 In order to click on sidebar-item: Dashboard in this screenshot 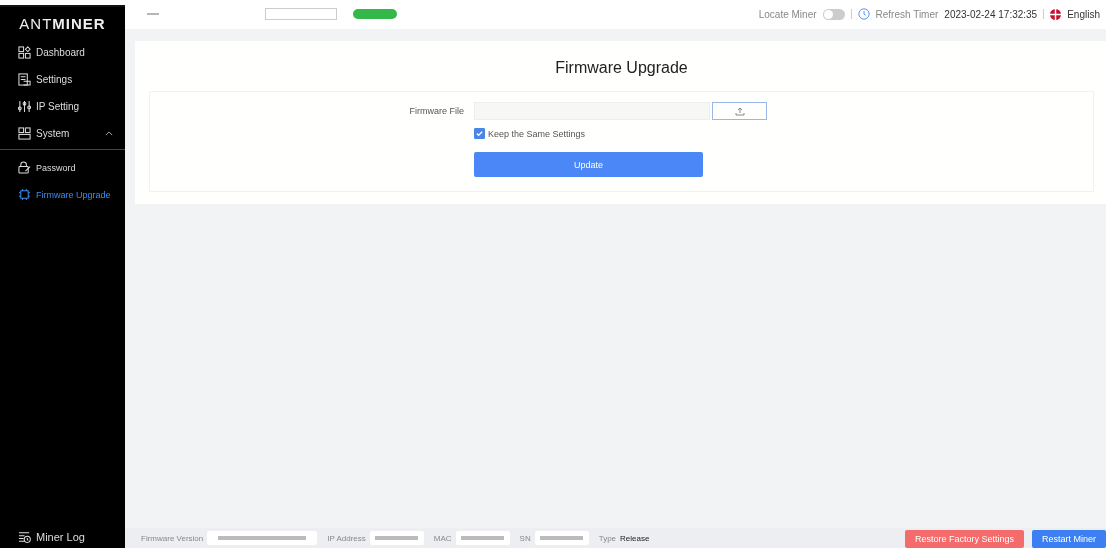, I will do `click(62, 52)`.